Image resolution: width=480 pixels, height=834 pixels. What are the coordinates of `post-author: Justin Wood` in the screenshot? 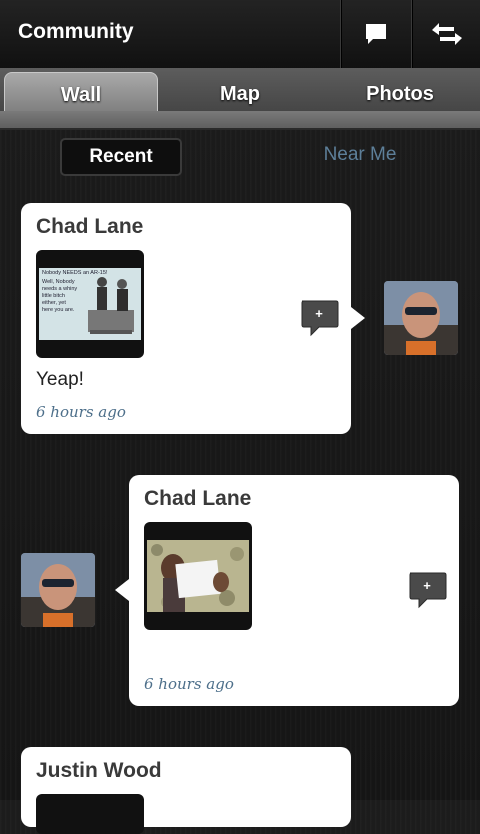 It's located at (99, 770).